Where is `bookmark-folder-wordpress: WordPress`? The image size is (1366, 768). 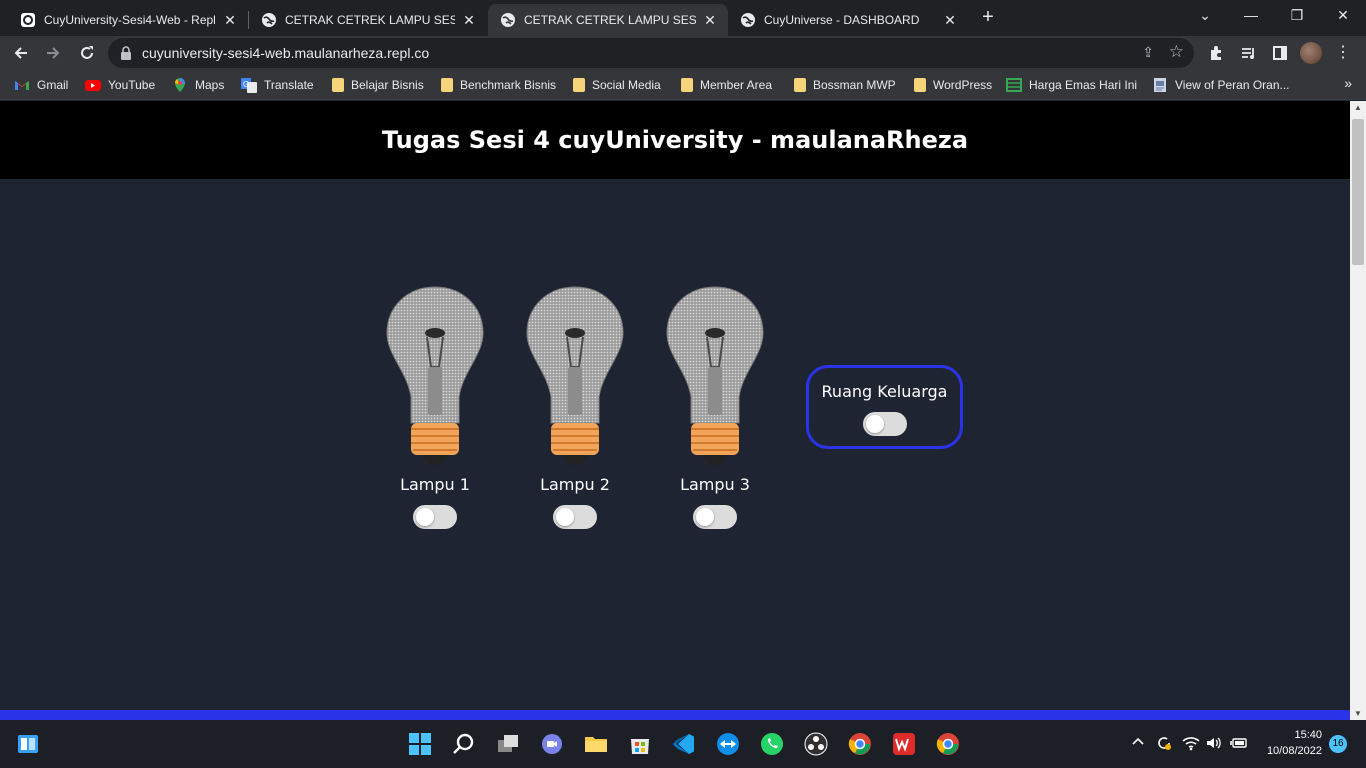
bookmark-folder-wordpress: WordPress is located at coordinates (952, 85).